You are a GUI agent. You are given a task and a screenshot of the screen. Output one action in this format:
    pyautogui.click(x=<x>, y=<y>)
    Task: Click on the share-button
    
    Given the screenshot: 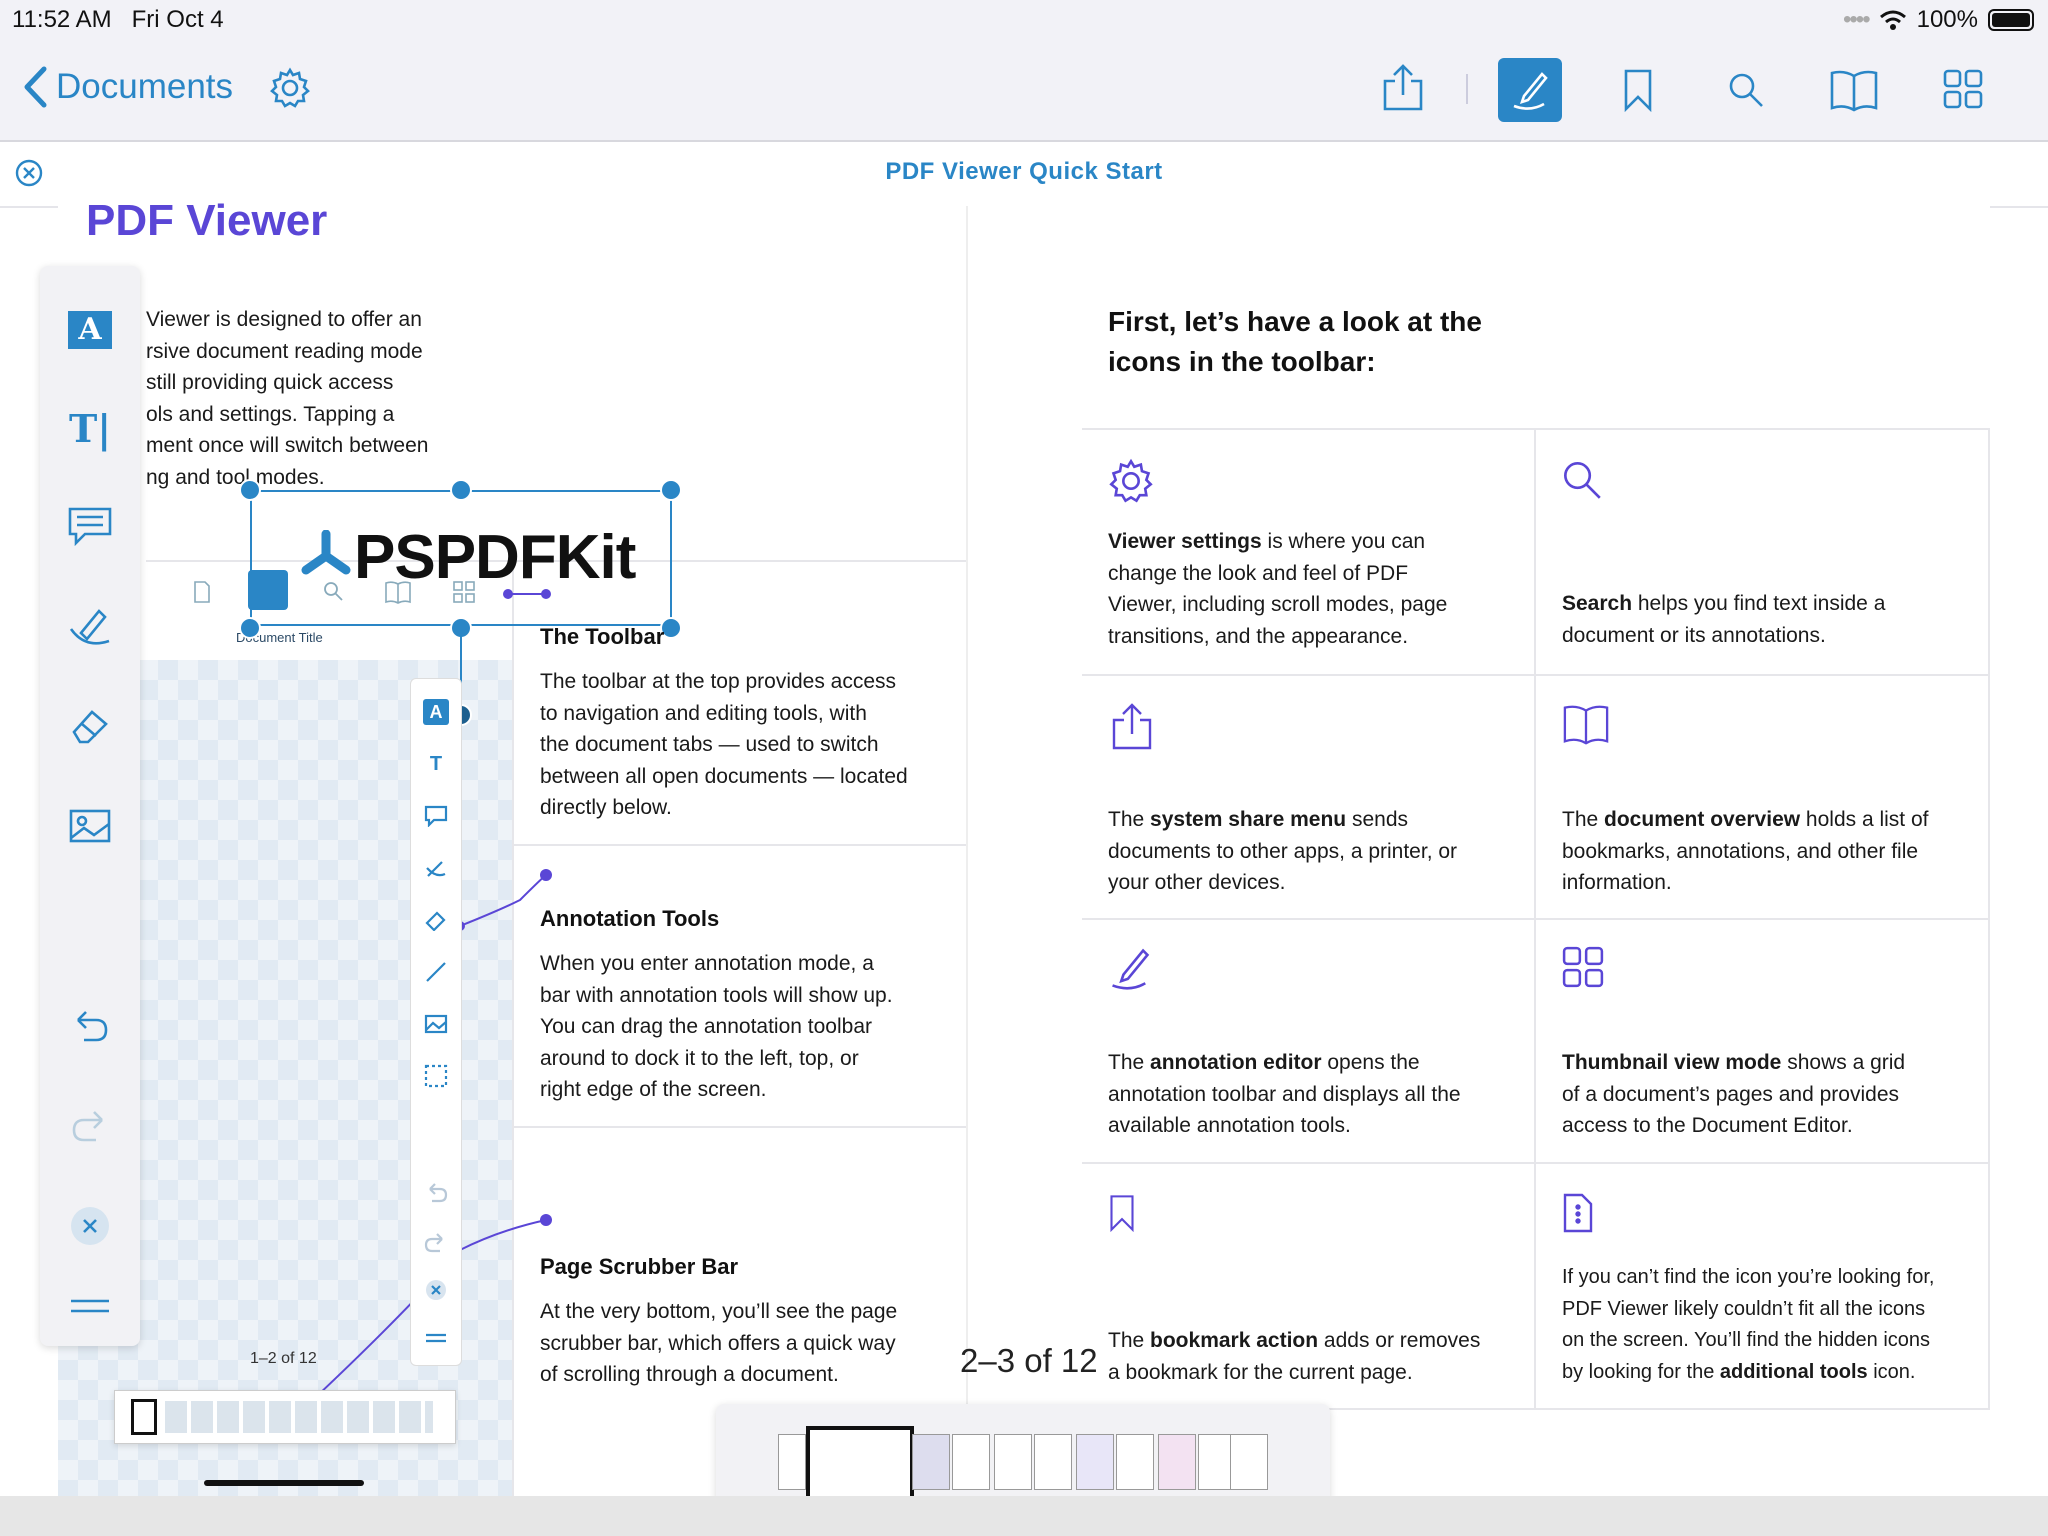 What is the action you would take?
    pyautogui.click(x=1403, y=88)
    